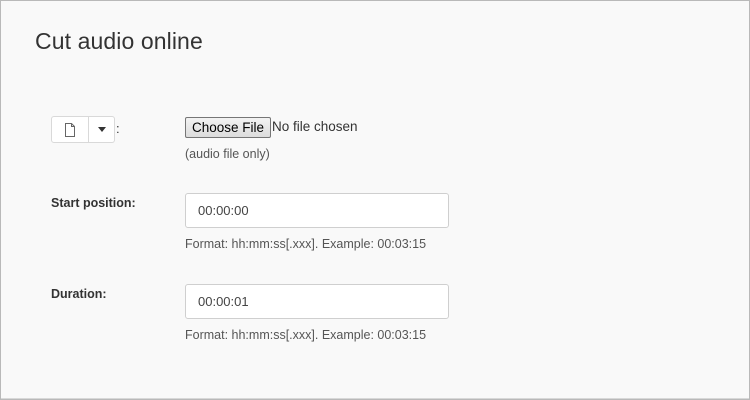 This screenshot has height=400, width=750. I want to click on source-dropdown-button, so click(102, 129).